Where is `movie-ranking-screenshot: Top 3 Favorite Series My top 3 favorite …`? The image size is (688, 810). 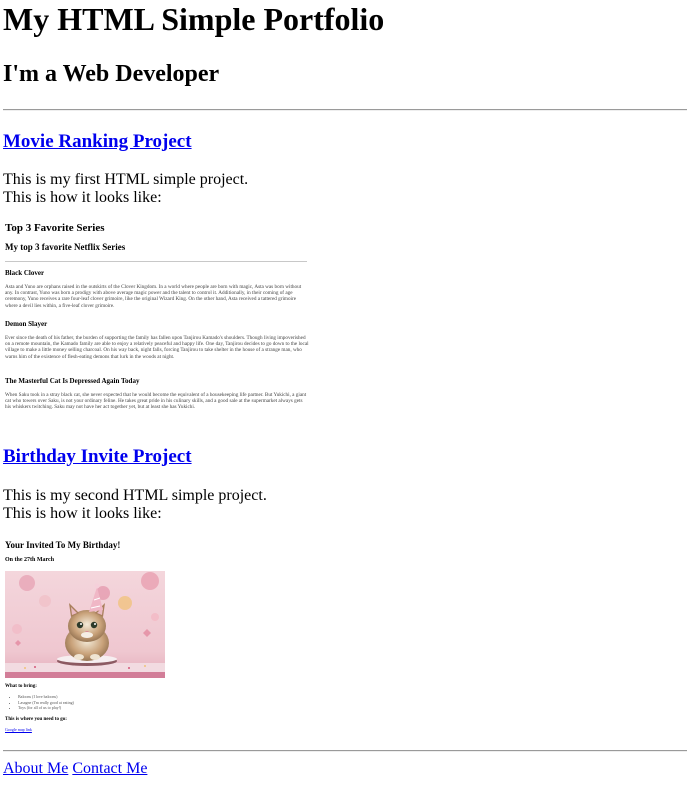
movie-ranking-screenshot: Top 3 Favorite Series My top 3 favorite … is located at coordinates (157, 322).